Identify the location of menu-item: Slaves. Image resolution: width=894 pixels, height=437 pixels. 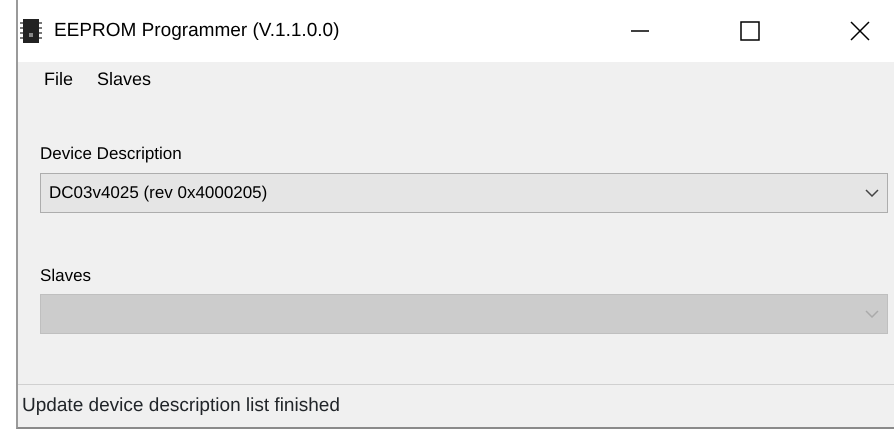
(124, 80).